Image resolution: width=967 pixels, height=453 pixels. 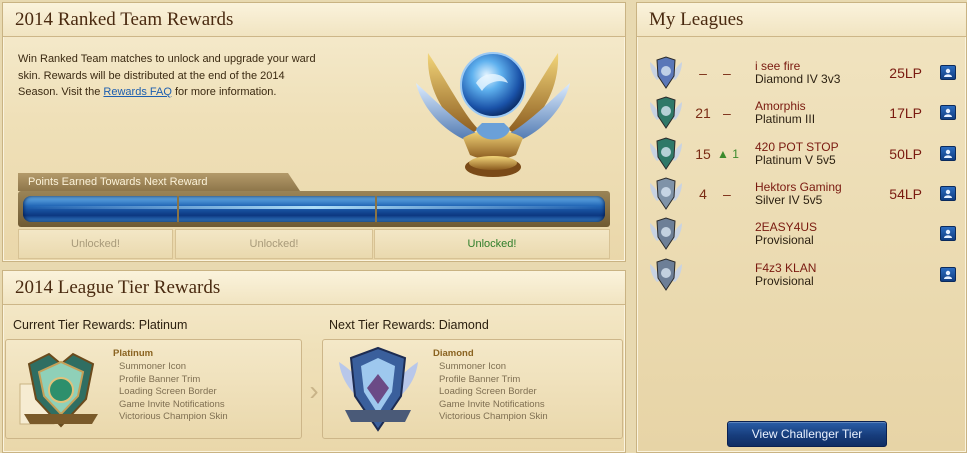 I want to click on reward-slot-2: Unlocked!, so click(x=274, y=244).